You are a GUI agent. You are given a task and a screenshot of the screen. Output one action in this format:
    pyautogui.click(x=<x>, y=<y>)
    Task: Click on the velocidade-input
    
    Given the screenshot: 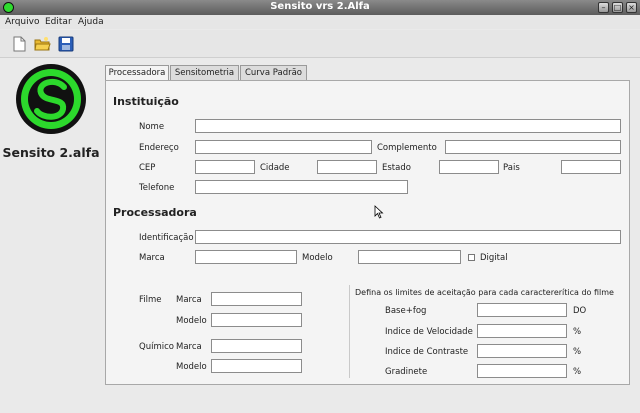 What is the action you would take?
    pyautogui.click(x=522, y=331)
    